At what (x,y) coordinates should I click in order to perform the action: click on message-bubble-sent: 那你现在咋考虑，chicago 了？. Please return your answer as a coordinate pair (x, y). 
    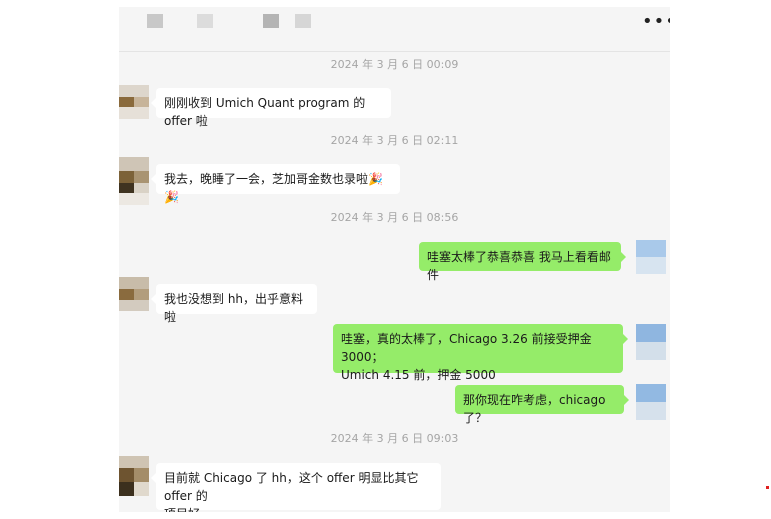
    Looking at the image, I should click on (542, 405).